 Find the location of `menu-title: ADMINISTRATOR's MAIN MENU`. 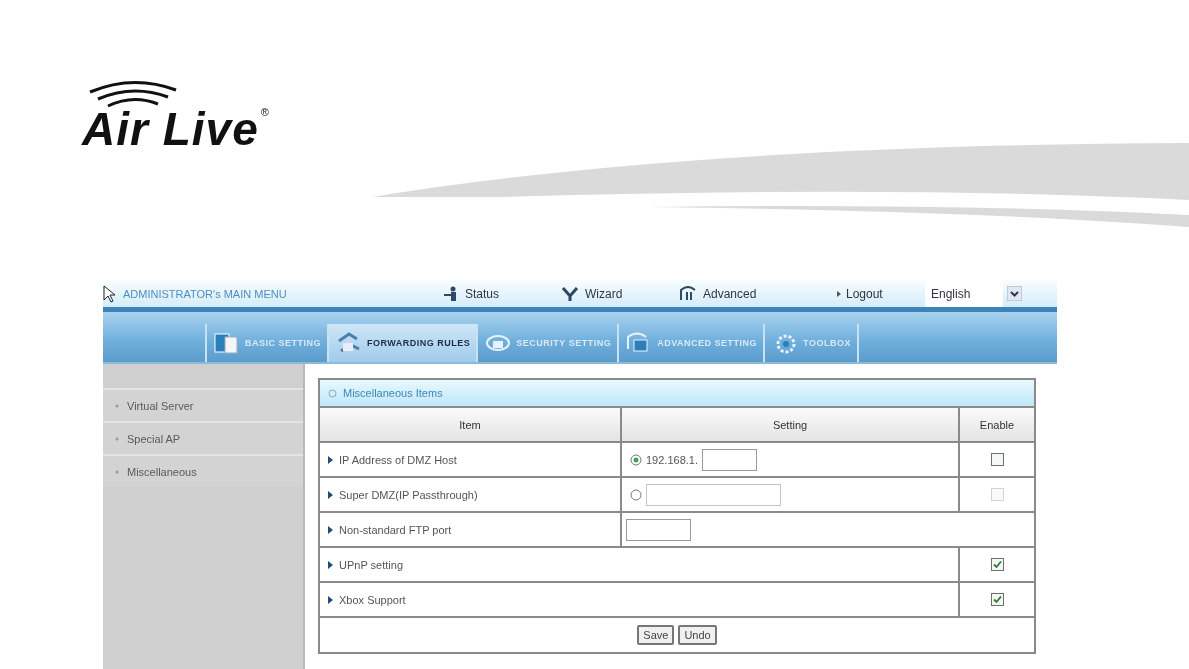

menu-title: ADMINISTRATOR's MAIN MENU is located at coordinates (205, 293).